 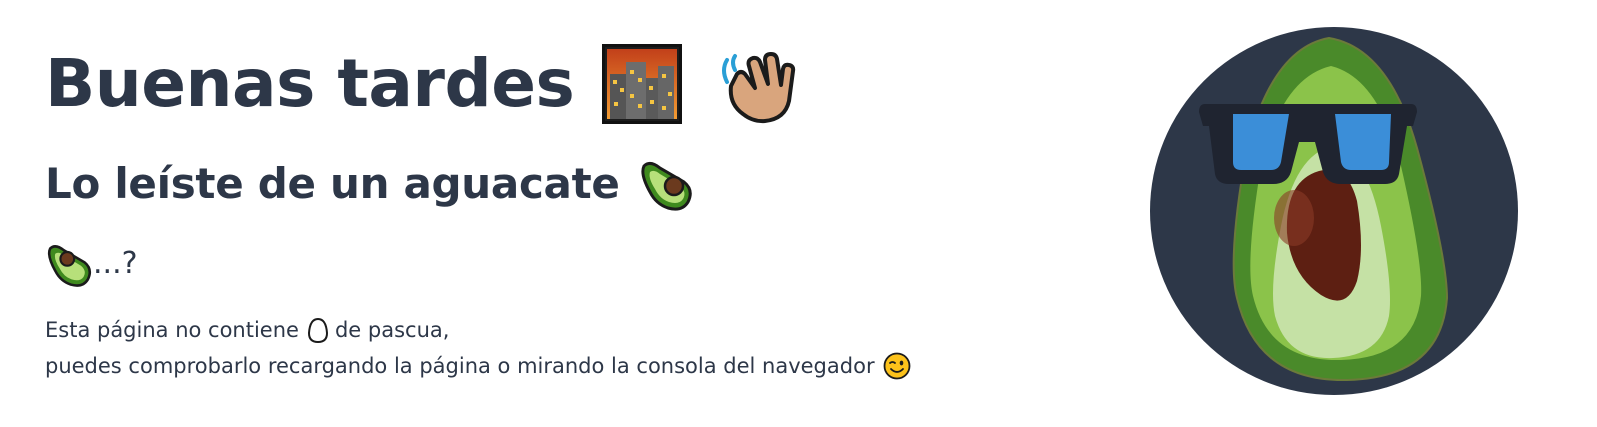 I want to click on winking-face-icon, so click(x=896, y=366).